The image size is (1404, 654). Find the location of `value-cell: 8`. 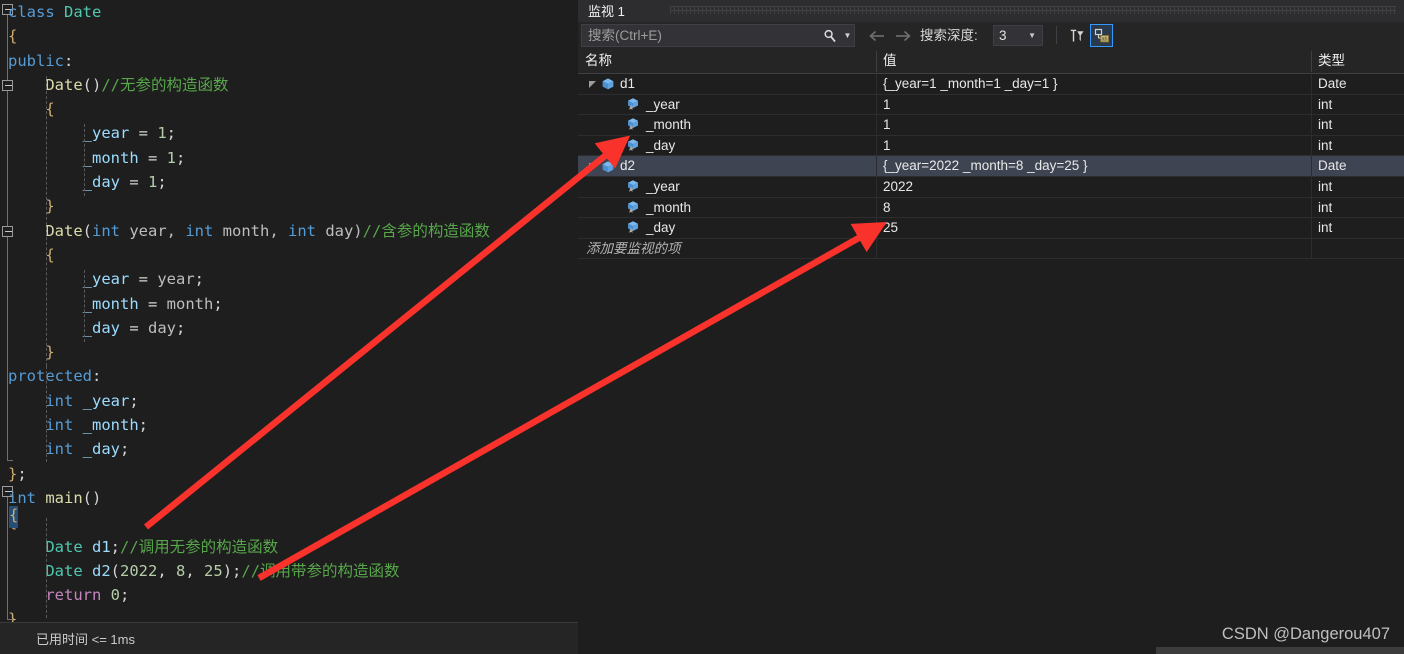

value-cell: 8 is located at coordinates (1093, 208).